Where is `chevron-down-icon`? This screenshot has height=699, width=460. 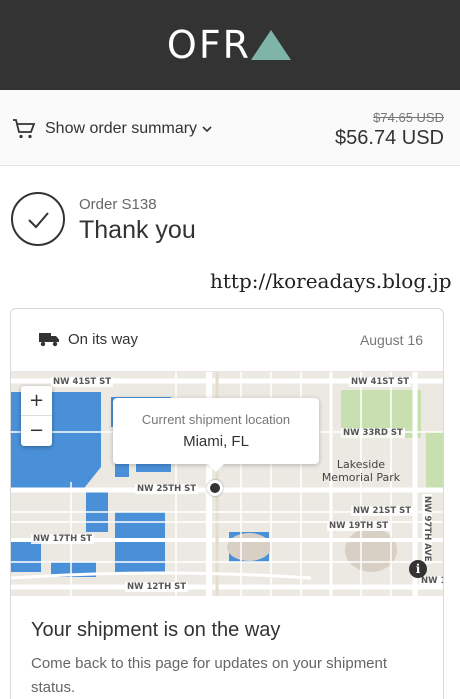 chevron-down-icon is located at coordinates (207, 129).